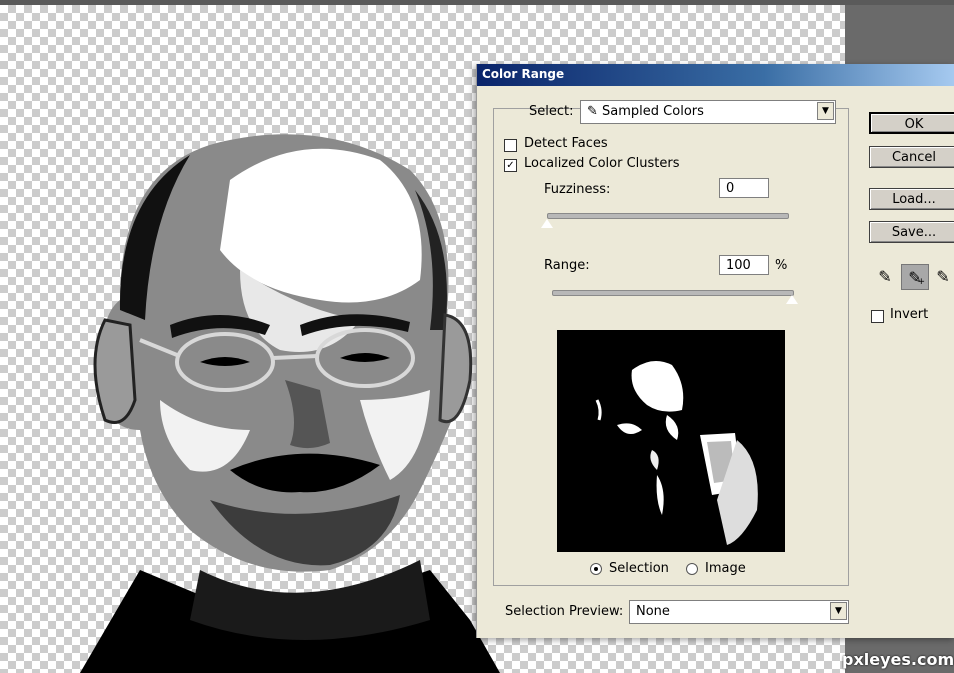  Describe the element at coordinates (744, 188) in the screenshot. I see `fuzziness-input: 0` at that location.